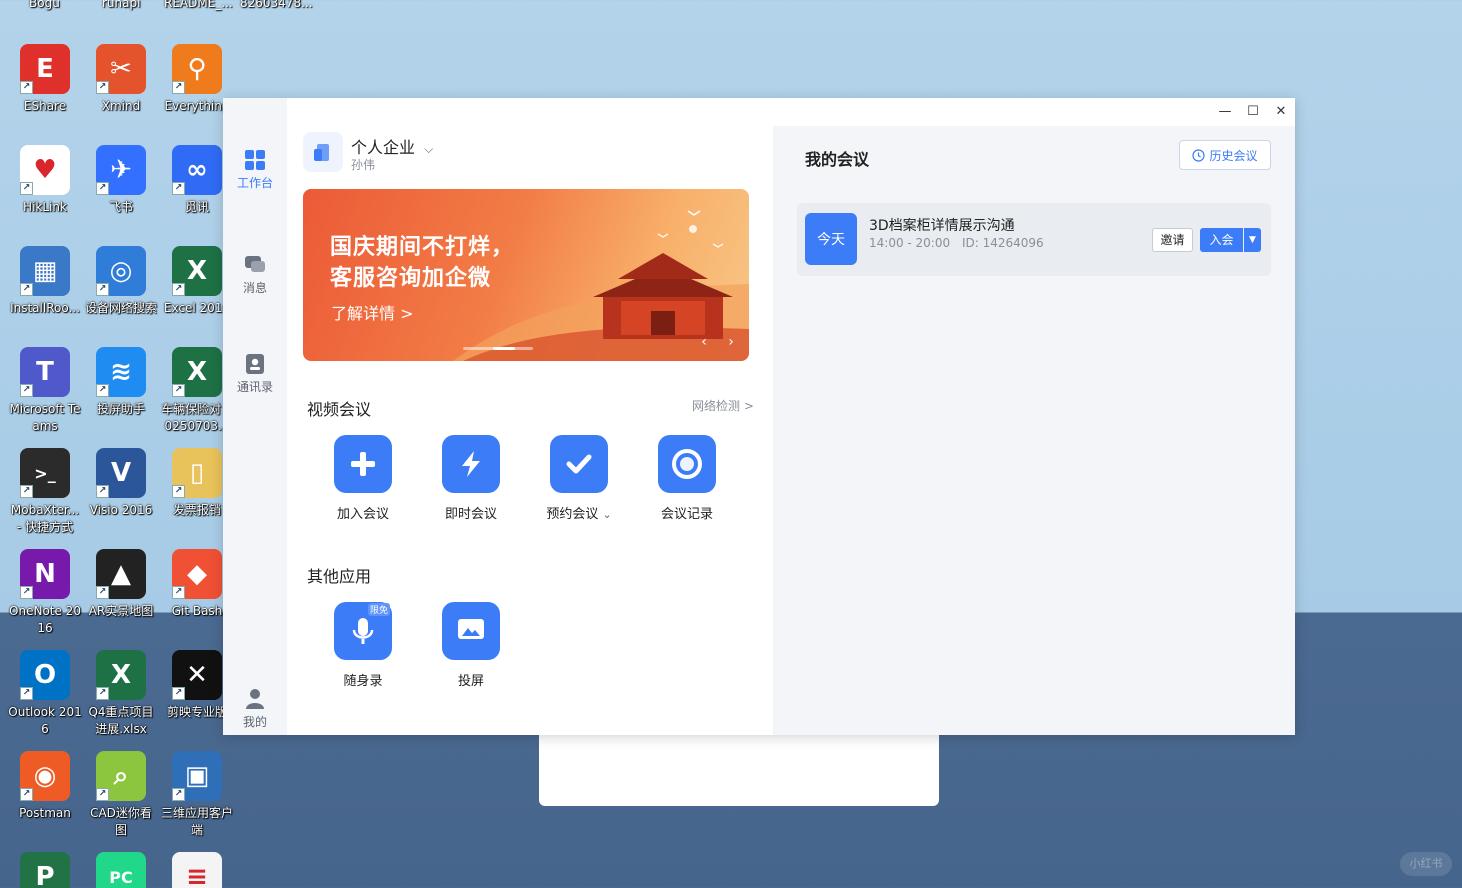 The image size is (1462, 888). I want to click on action-label: 即时会议, so click(470, 514).